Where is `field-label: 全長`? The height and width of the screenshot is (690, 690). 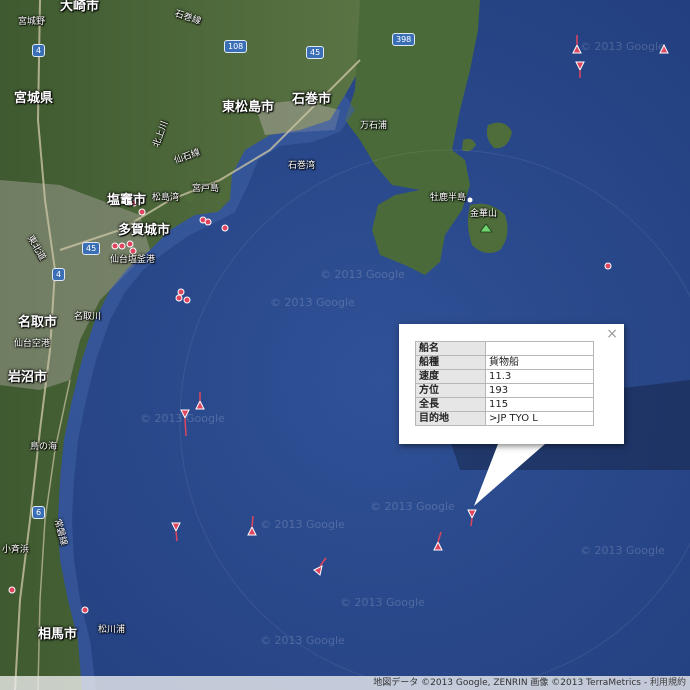 field-label: 全長 is located at coordinates (450, 404).